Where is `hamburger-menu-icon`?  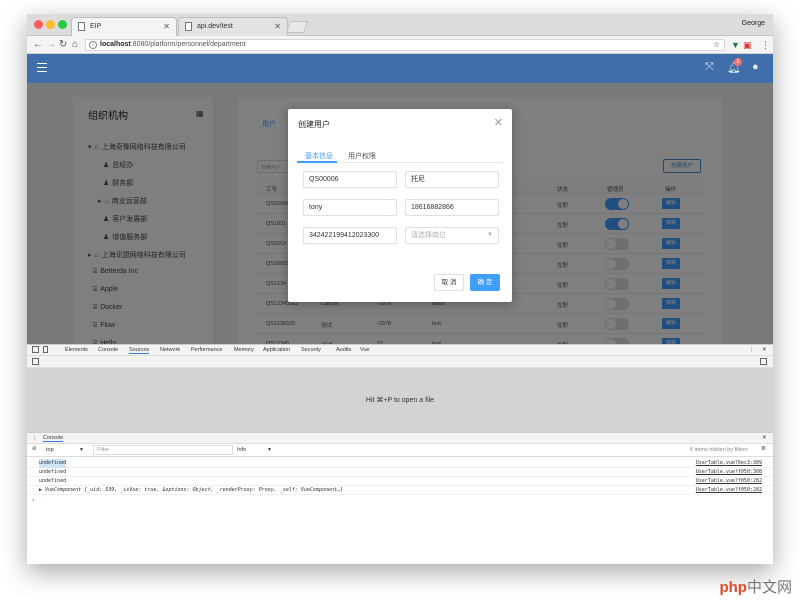
hamburger-menu-icon is located at coordinates (42, 67).